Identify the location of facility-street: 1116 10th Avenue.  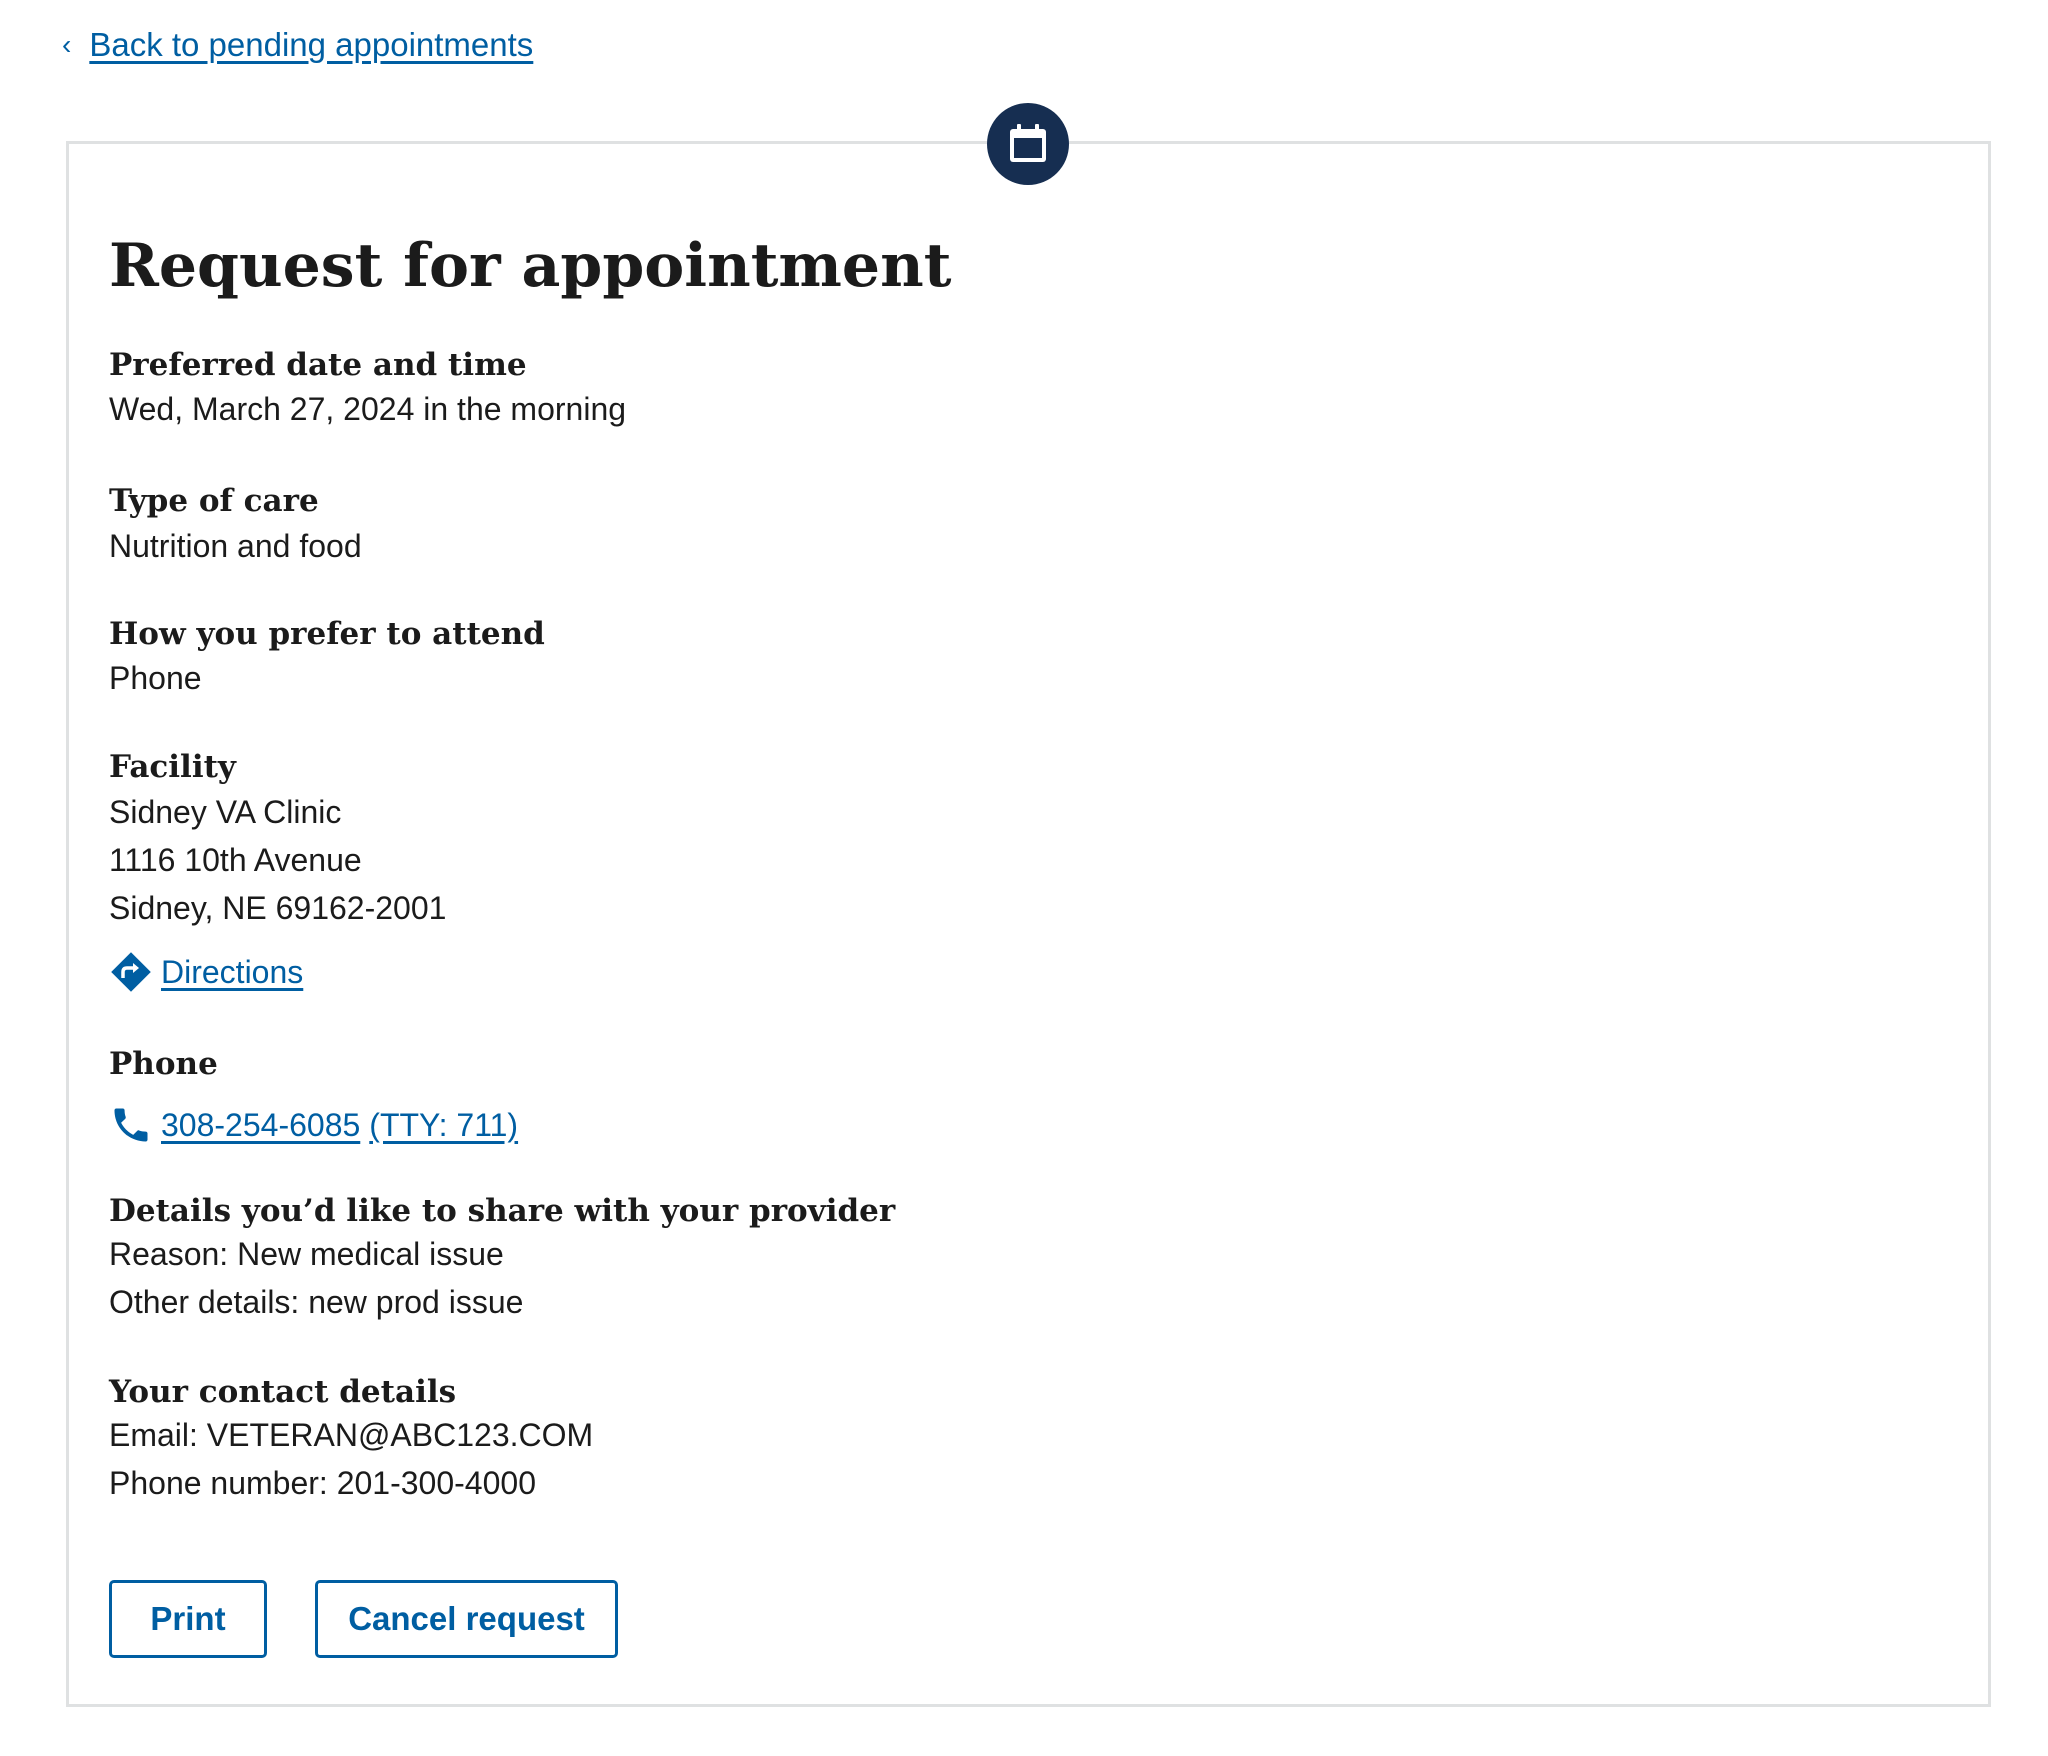
(235, 860).